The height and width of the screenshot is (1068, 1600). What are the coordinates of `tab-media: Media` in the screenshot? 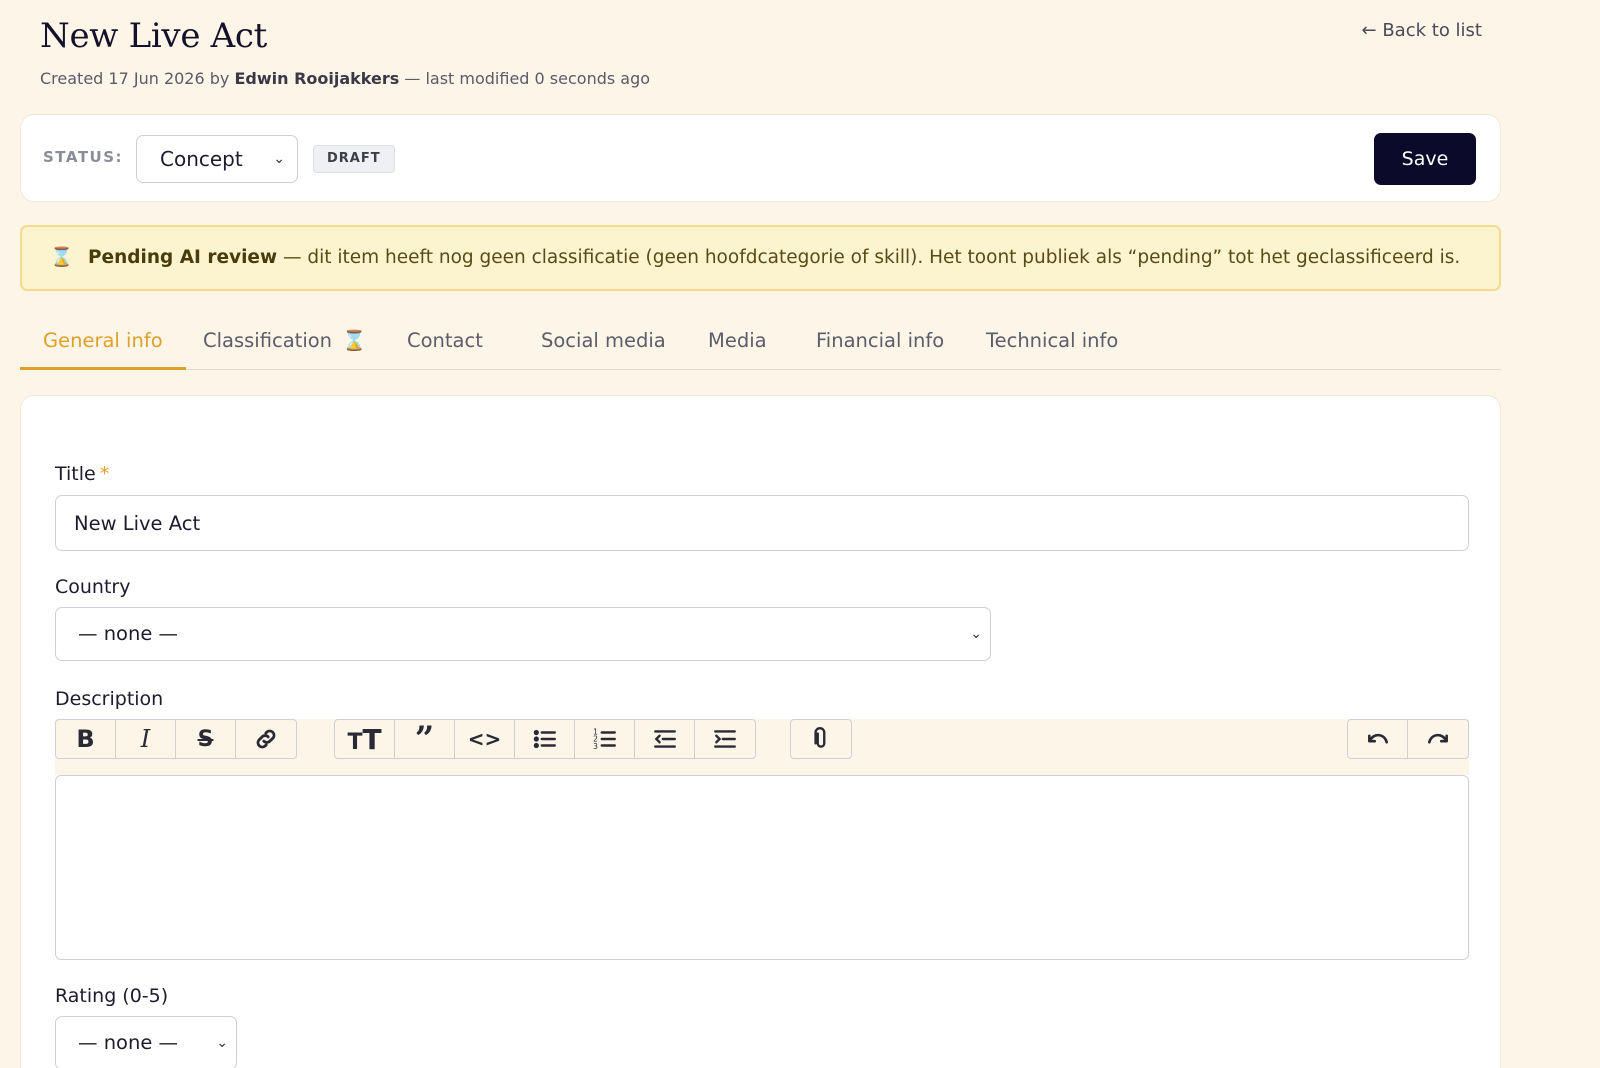 It's located at (737, 340).